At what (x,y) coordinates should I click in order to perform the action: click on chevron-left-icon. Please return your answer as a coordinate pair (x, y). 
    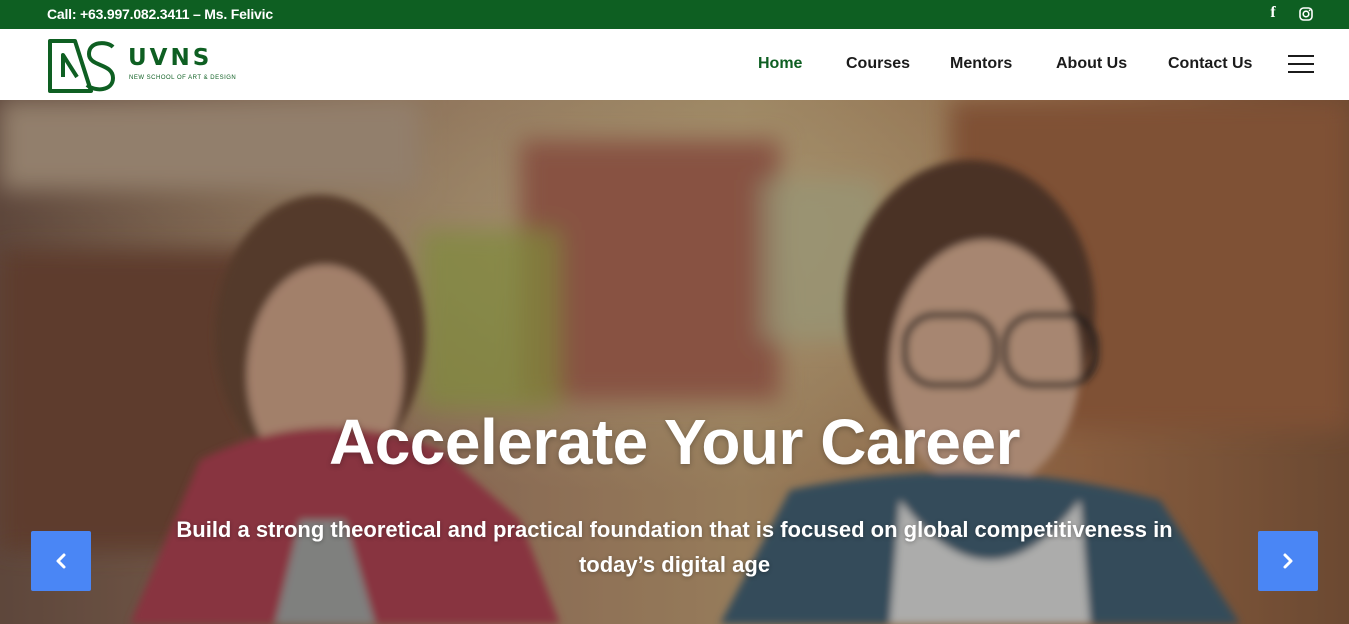
    Looking at the image, I should click on (61, 561).